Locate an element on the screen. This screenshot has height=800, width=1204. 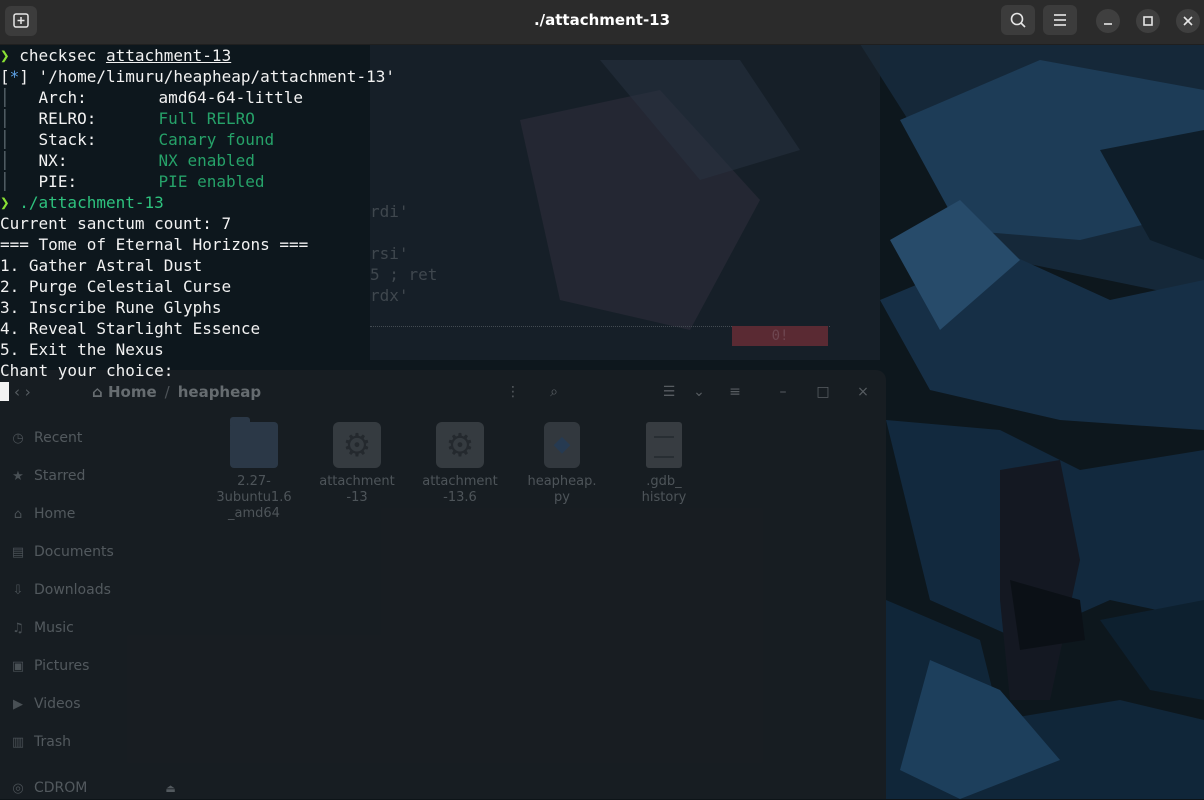
checksec-row: │ Arch: amd64-64-little is located at coordinates (197, 97).